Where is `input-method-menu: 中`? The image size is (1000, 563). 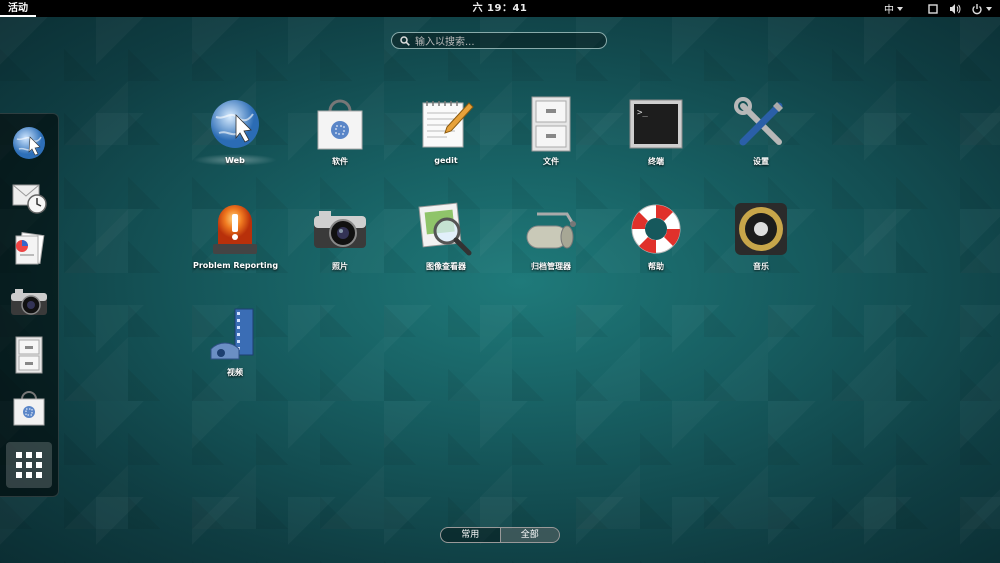 input-method-menu: 中 is located at coordinates (893, 8).